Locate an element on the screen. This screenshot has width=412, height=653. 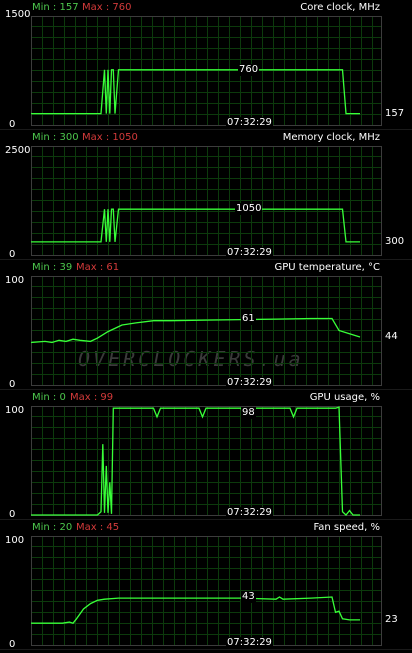
gpu-usage-grid is located at coordinates (206, 461).